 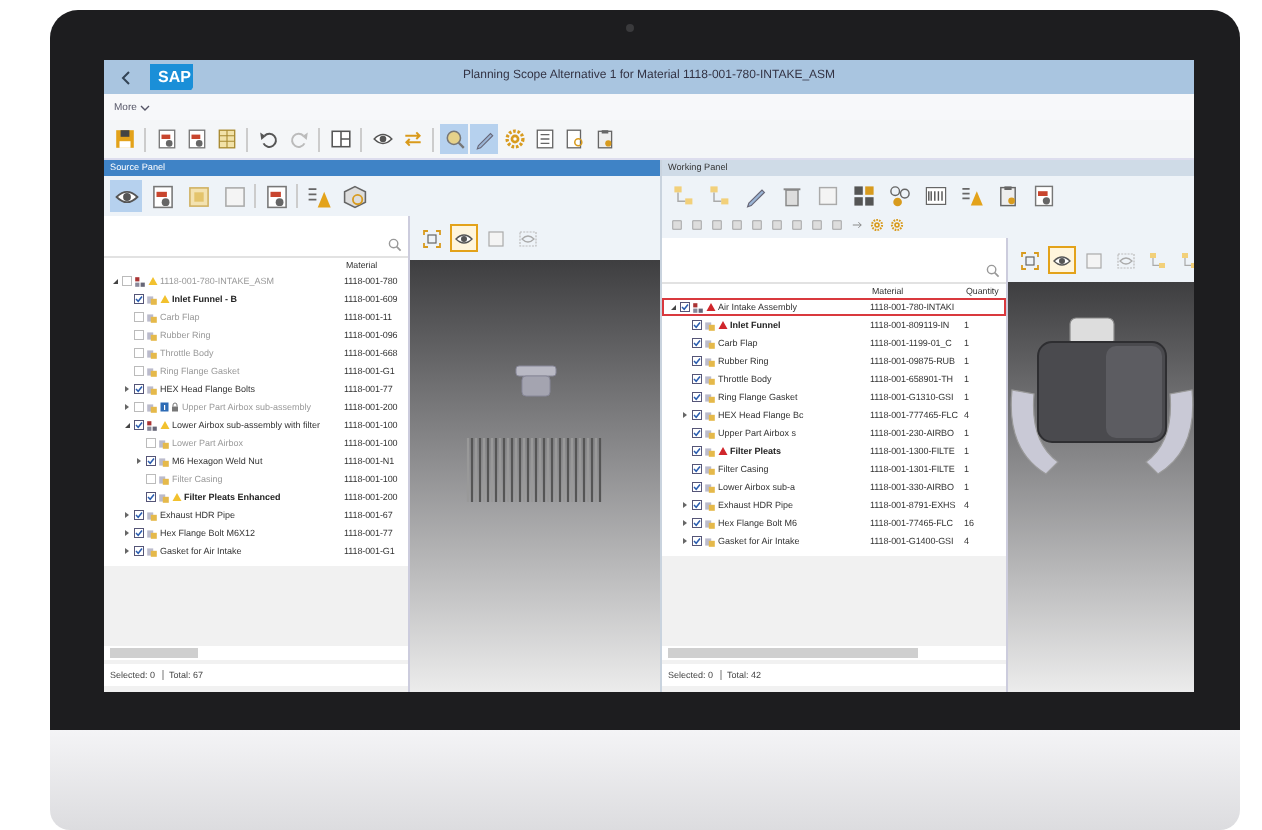 I want to click on filter-model-drawing, so click(x=535, y=470).